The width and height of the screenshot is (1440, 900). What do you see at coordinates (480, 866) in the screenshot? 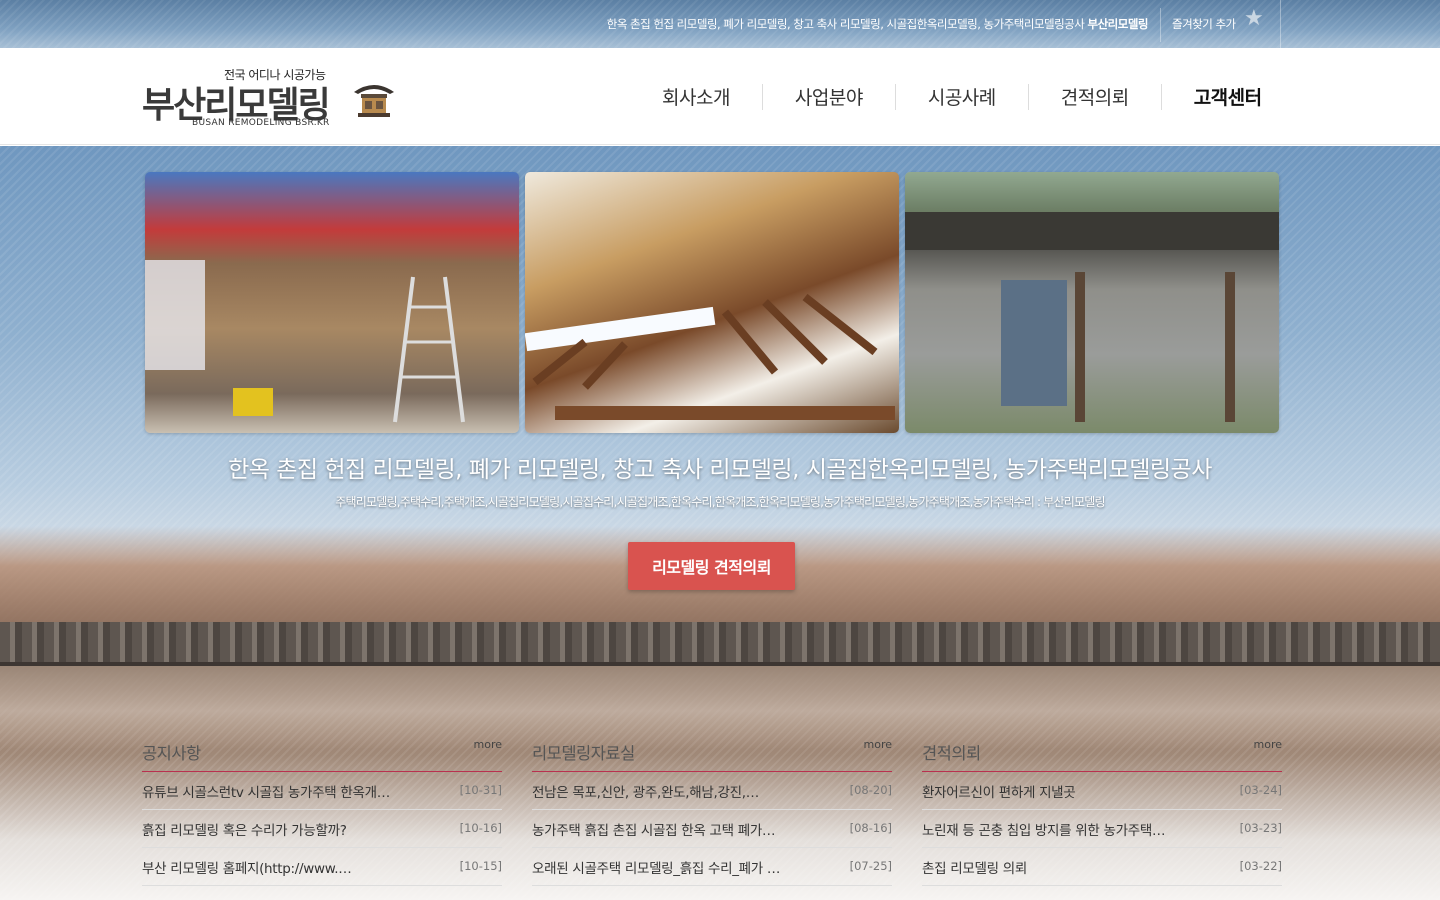
I see `post-date: [10-15]` at bounding box center [480, 866].